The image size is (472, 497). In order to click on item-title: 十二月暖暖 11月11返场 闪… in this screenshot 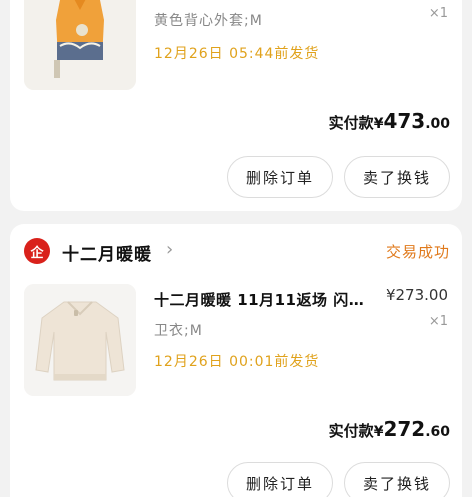, I will do `click(259, 299)`.